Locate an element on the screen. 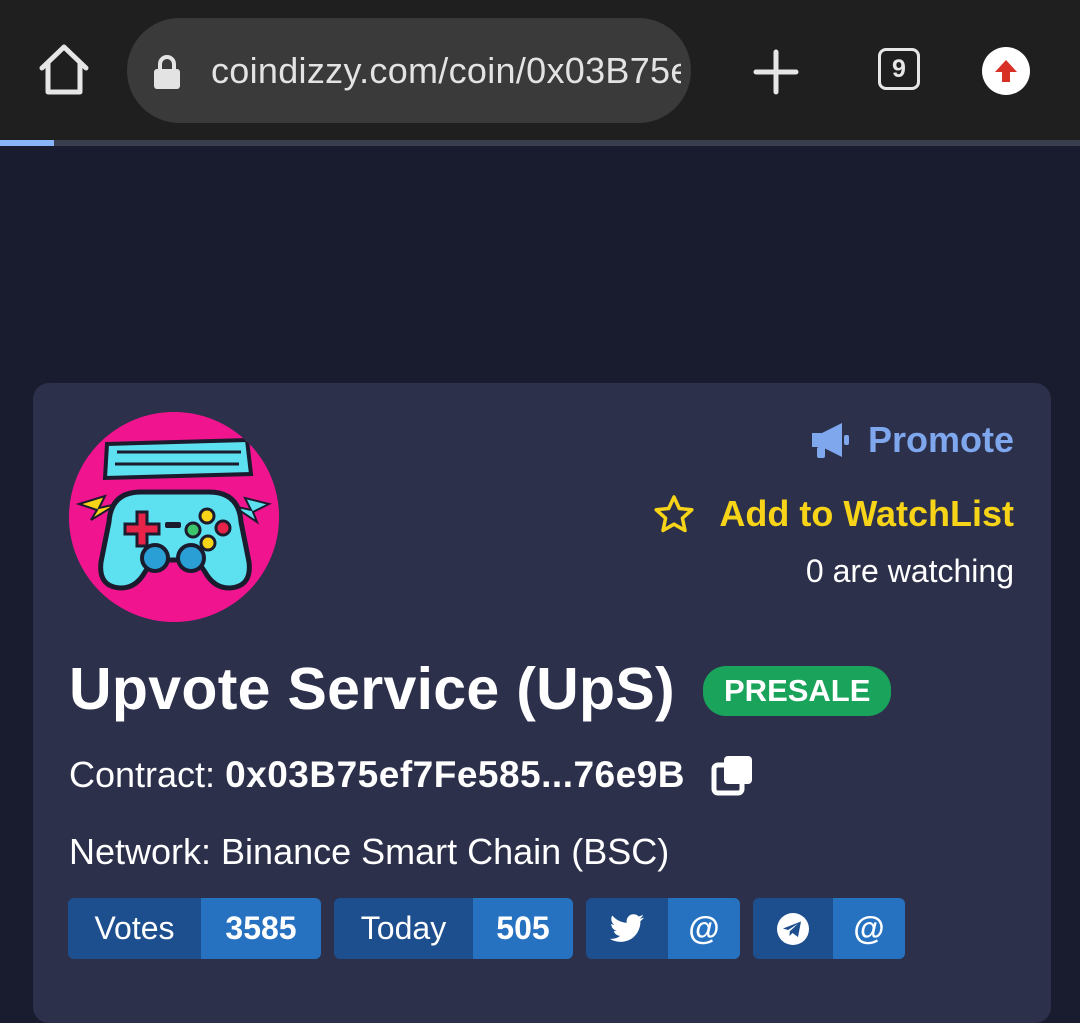 This screenshot has height=1023, width=1080. plus-icon is located at coordinates (776, 72).